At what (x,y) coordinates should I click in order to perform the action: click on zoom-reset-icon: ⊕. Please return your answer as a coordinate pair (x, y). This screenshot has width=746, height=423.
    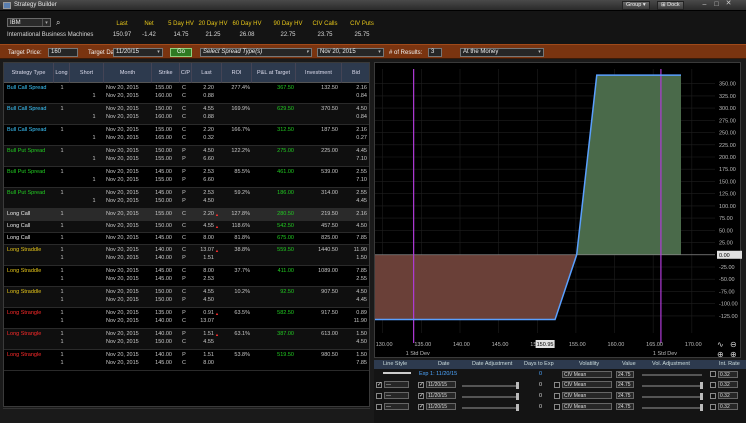
    Looking at the image, I should click on (733, 354).